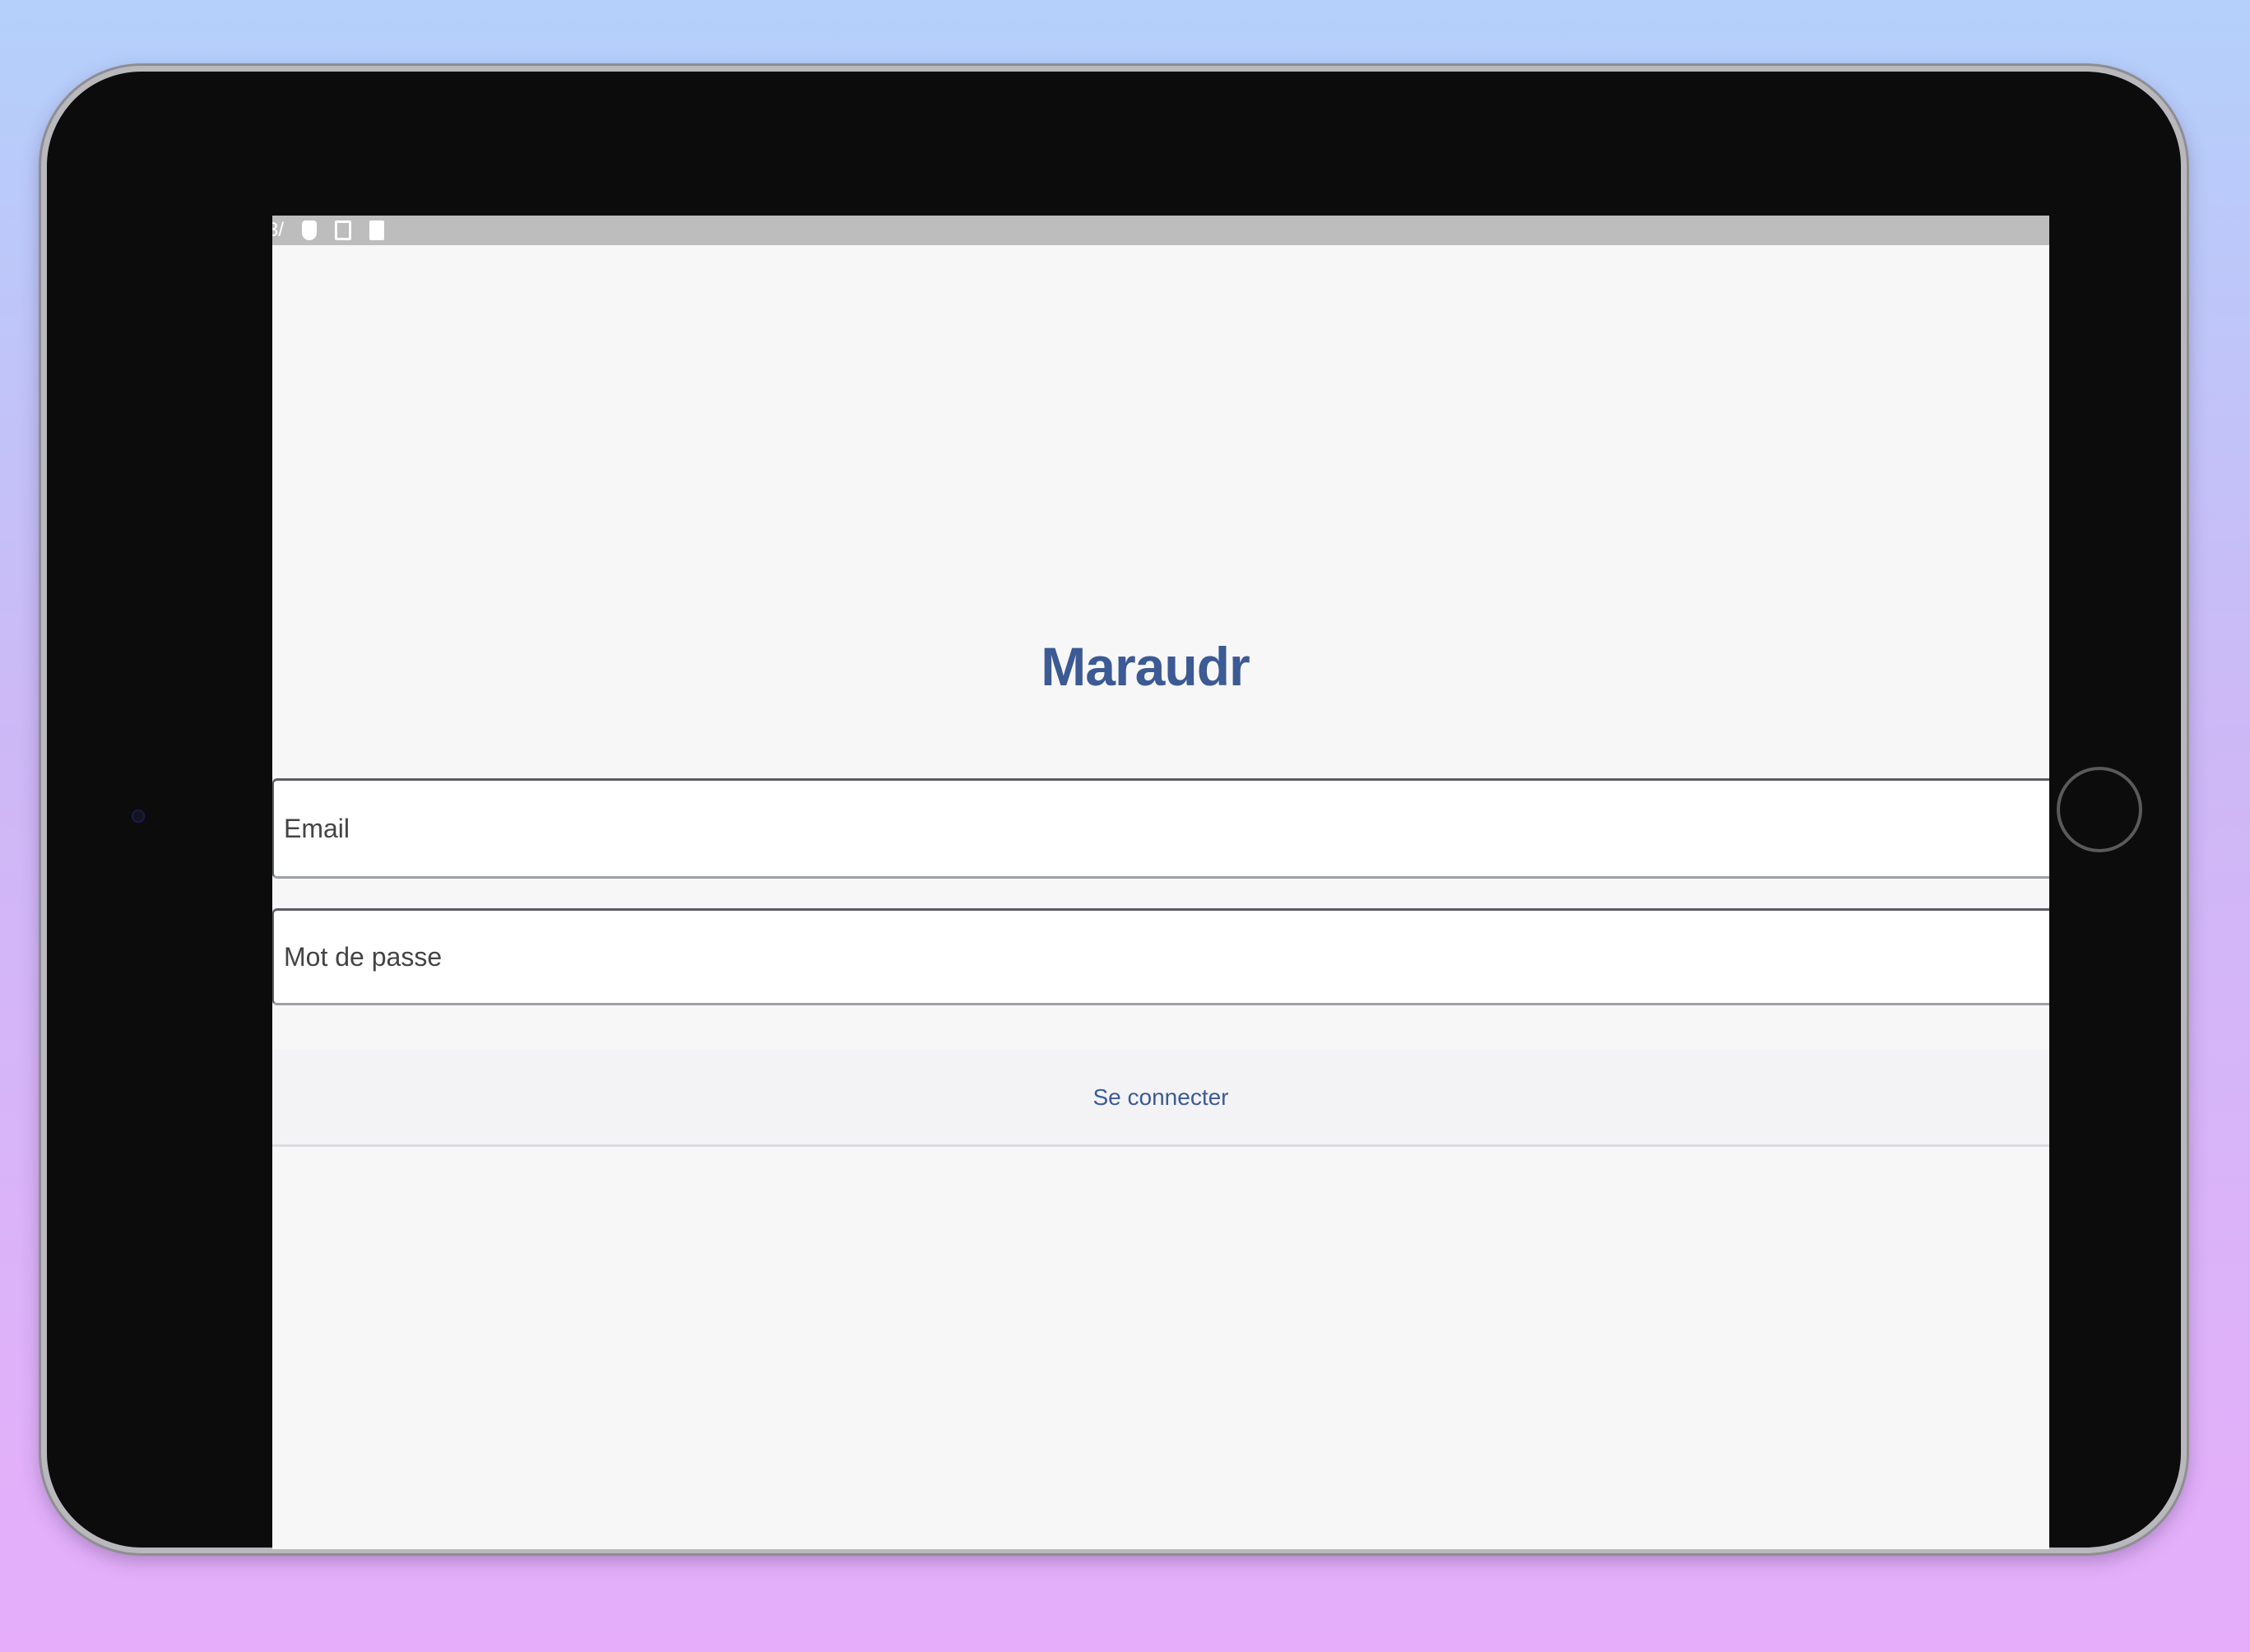  Describe the element at coordinates (2099, 810) in the screenshot. I see `home-button` at that location.